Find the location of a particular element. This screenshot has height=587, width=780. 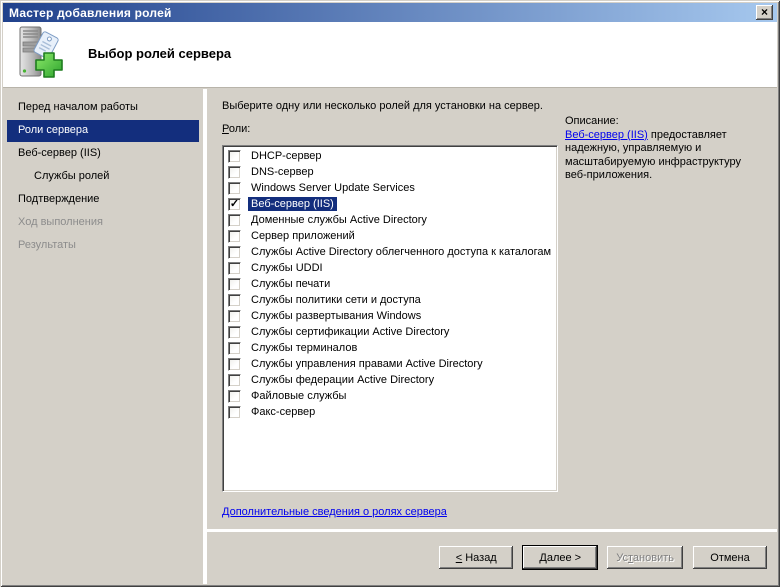

sidebar-step: Результаты is located at coordinates (47, 245).